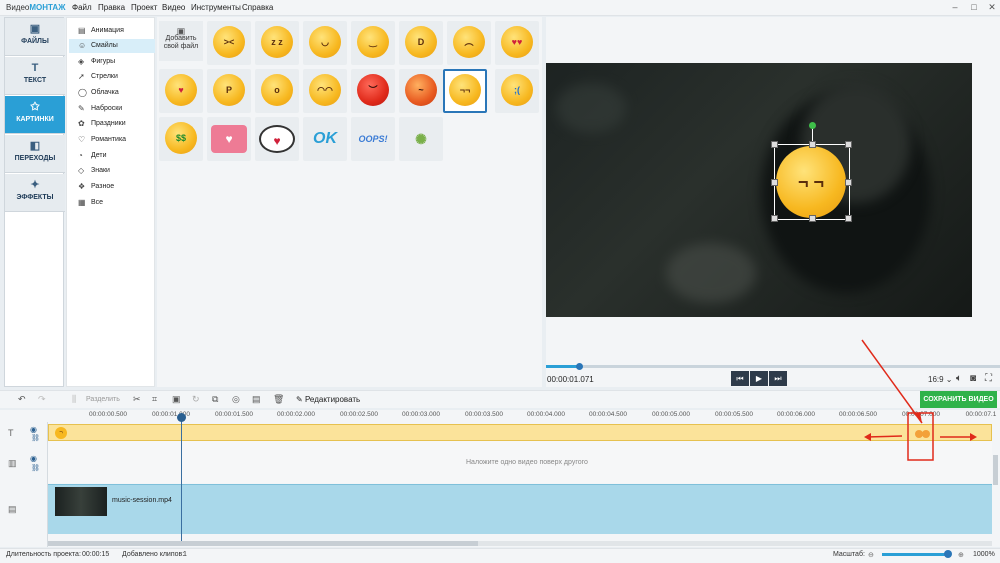 The width and height of the screenshot is (1000, 563). I want to click on zoom-in-icon: ⊕, so click(961, 555).